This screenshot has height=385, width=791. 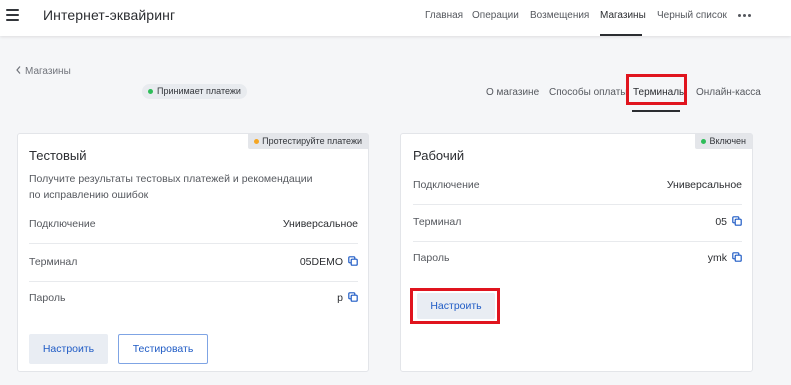 What do you see at coordinates (728, 222) in the screenshot?
I see `row-value: 05` at bounding box center [728, 222].